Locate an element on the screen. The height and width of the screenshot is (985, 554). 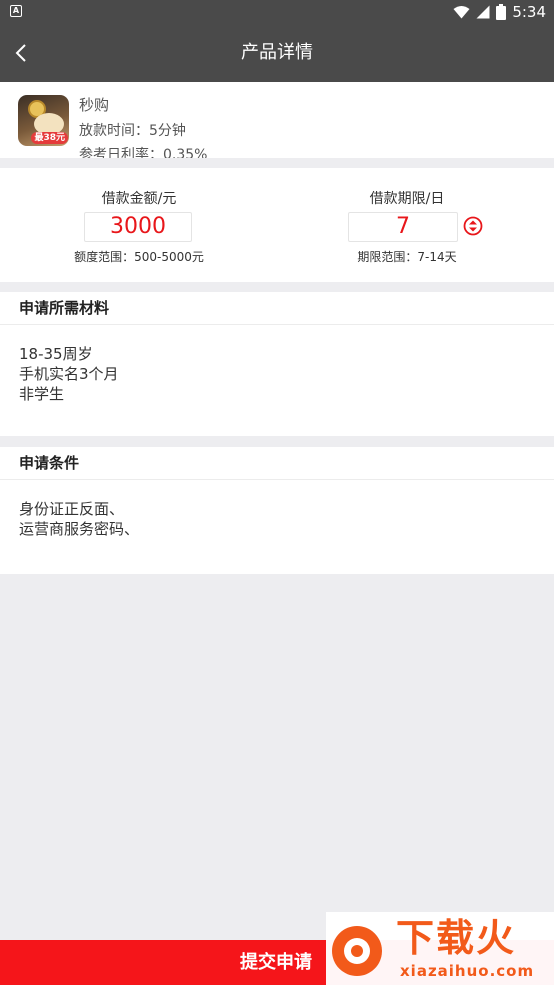
loan-period-input: 7 is located at coordinates (403, 227).